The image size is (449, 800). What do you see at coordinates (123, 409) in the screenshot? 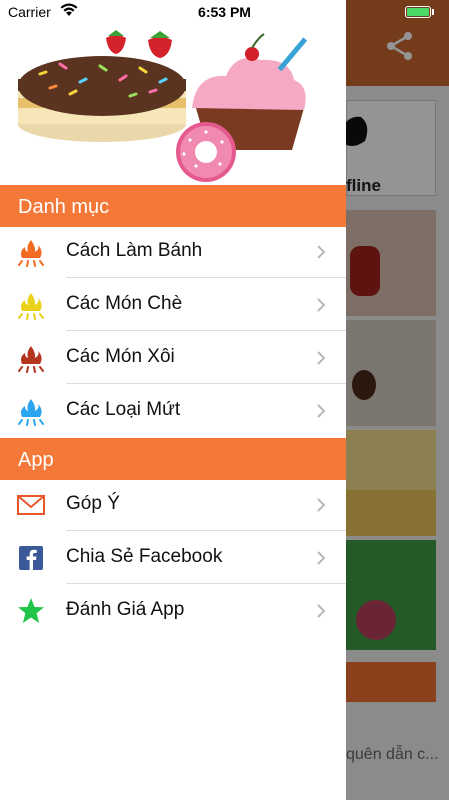
I see `menu-item-label: Các Loại Mứt` at bounding box center [123, 409].